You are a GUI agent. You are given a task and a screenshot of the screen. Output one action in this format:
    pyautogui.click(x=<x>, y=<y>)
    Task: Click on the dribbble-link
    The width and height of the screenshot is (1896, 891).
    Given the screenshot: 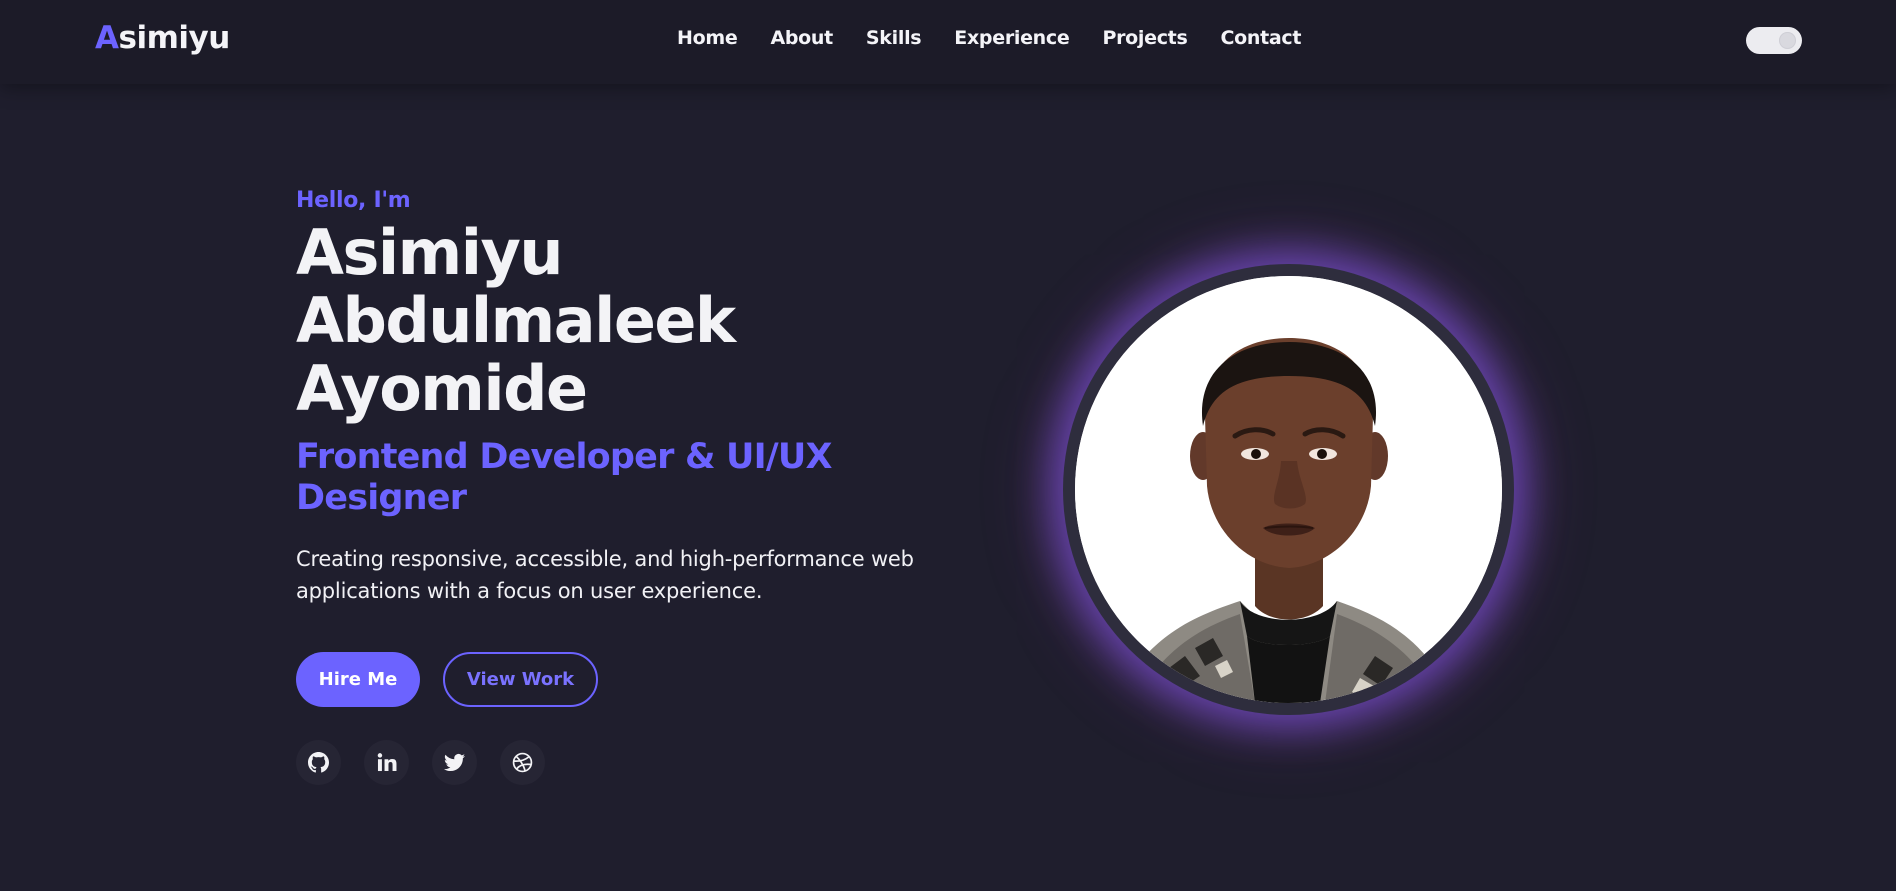 What is the action you would take?
    pyautogui.click(x=522, y=762)
    